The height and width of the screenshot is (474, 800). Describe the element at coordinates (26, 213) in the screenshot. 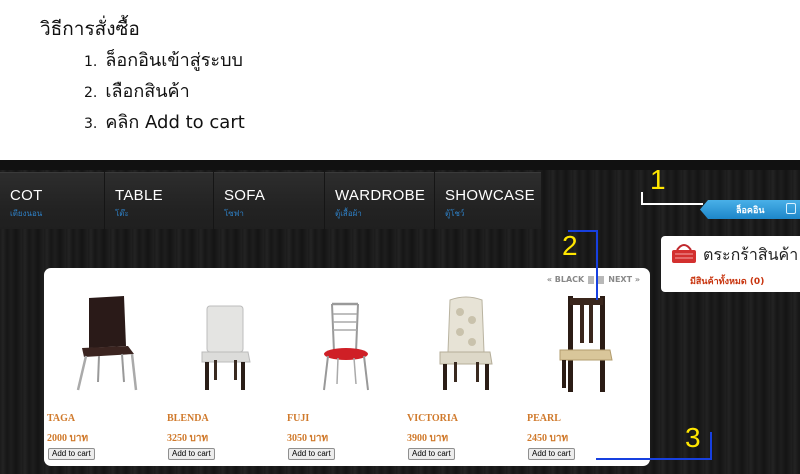

I see `nav-subtitle: เตียงนอน` at that location.